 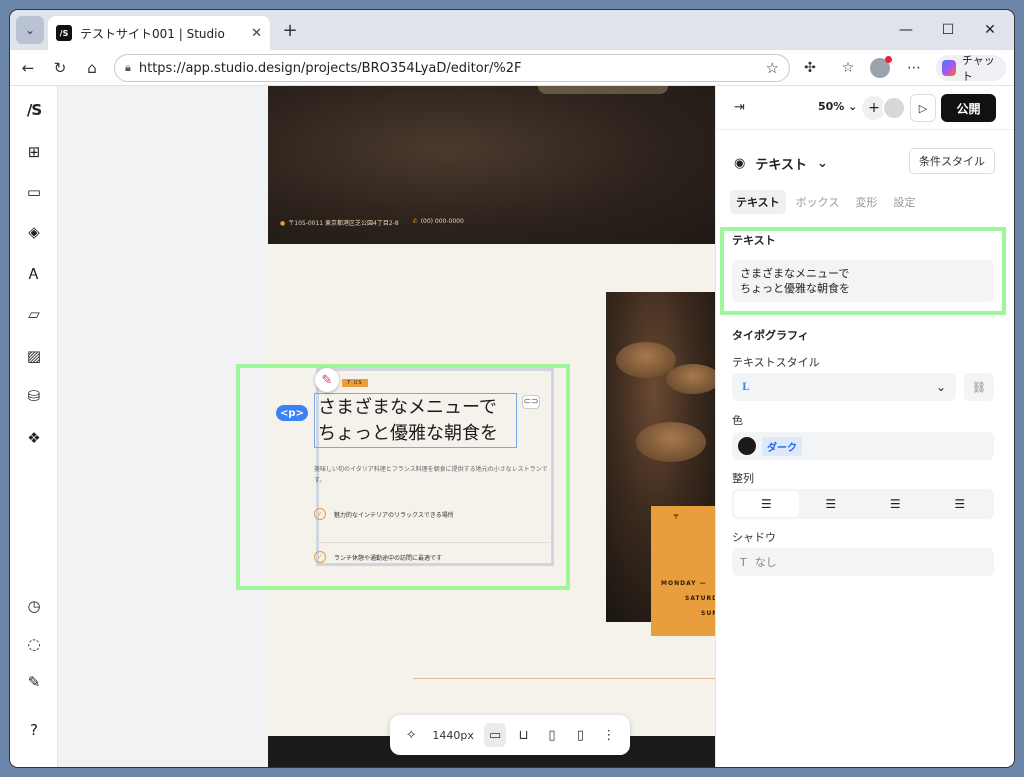 What do you see at coordinates (510, 735) in the screenshot?
I see `viewport-toolbar: ✧ 1440px ▭ ⊔ ▯ ▯ ⋮` at bounding box center [510, 735].